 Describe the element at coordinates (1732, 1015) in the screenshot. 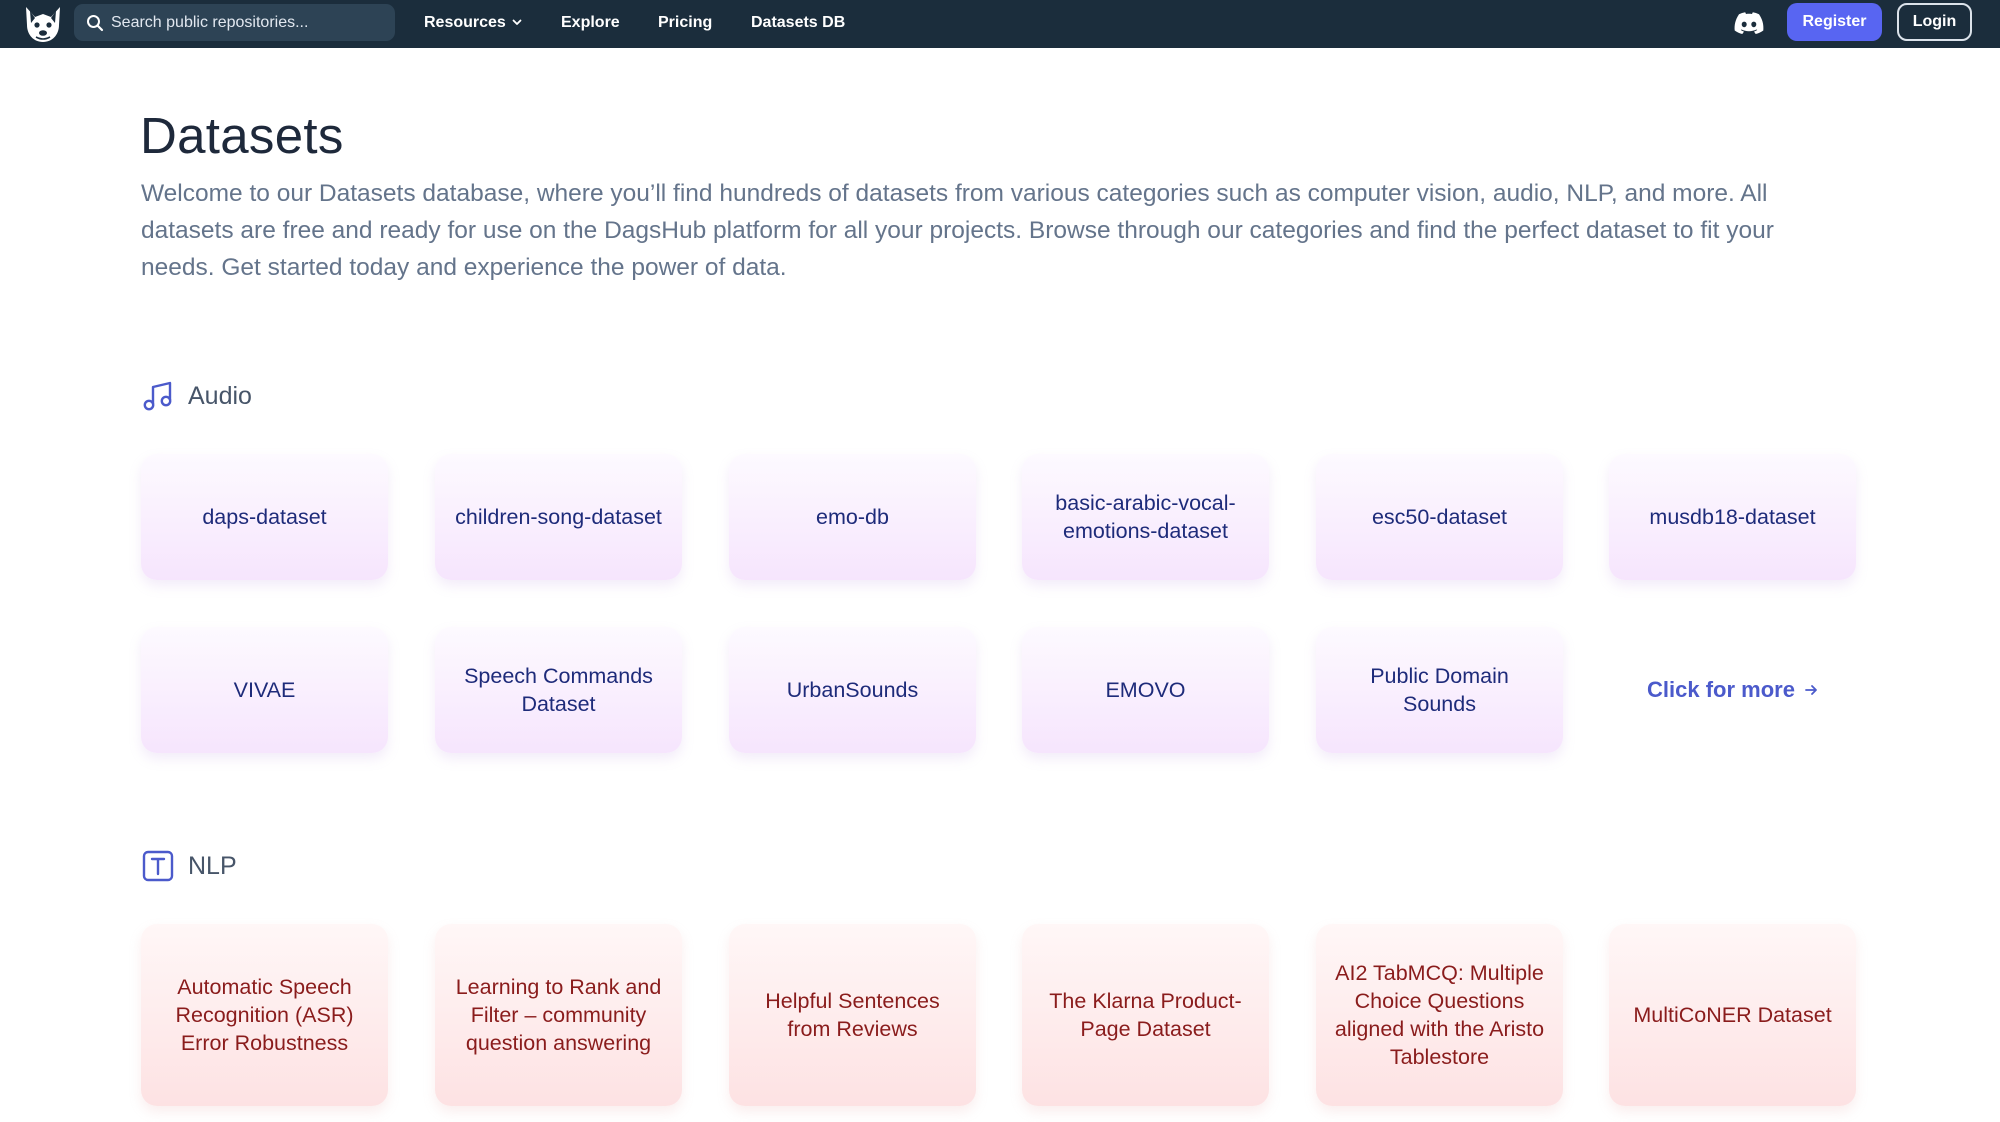

I see `dataset-card: MultiCoNER Dataset` at that location.